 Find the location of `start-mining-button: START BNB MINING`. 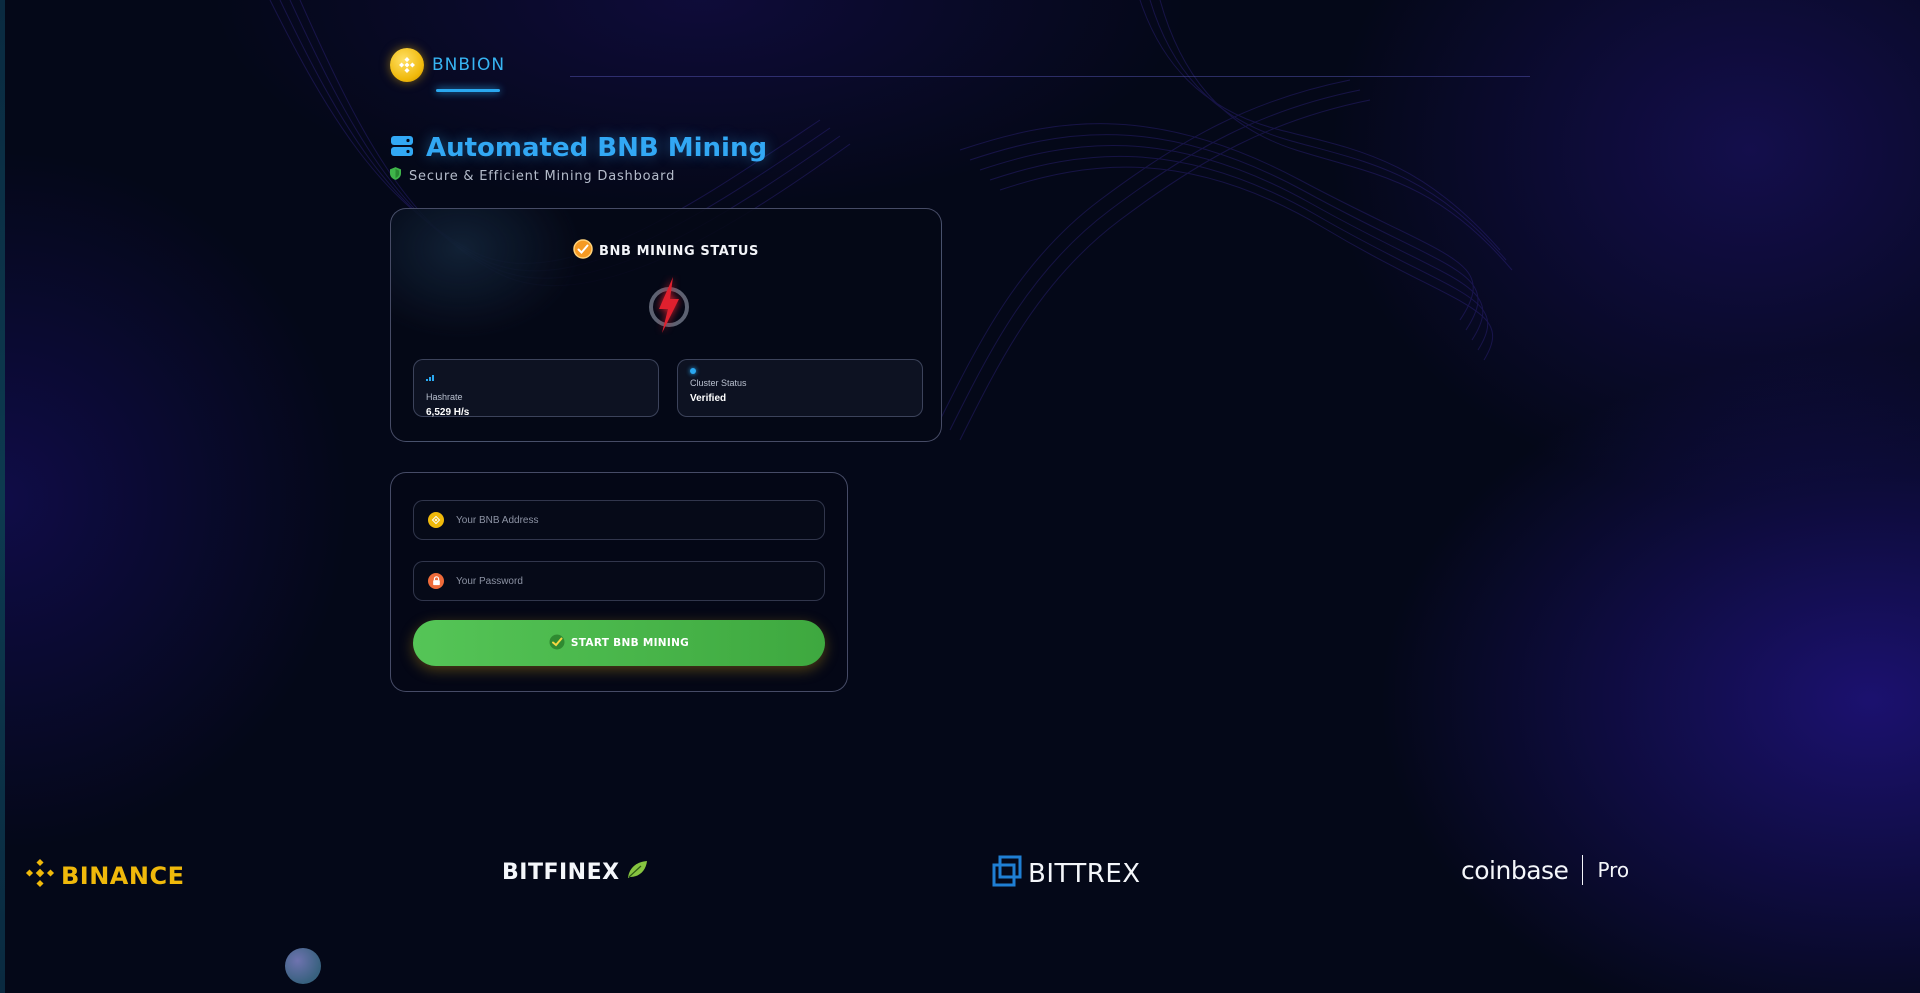

start-mining-button: START BNB MINING is located at coordinates (619, 643).